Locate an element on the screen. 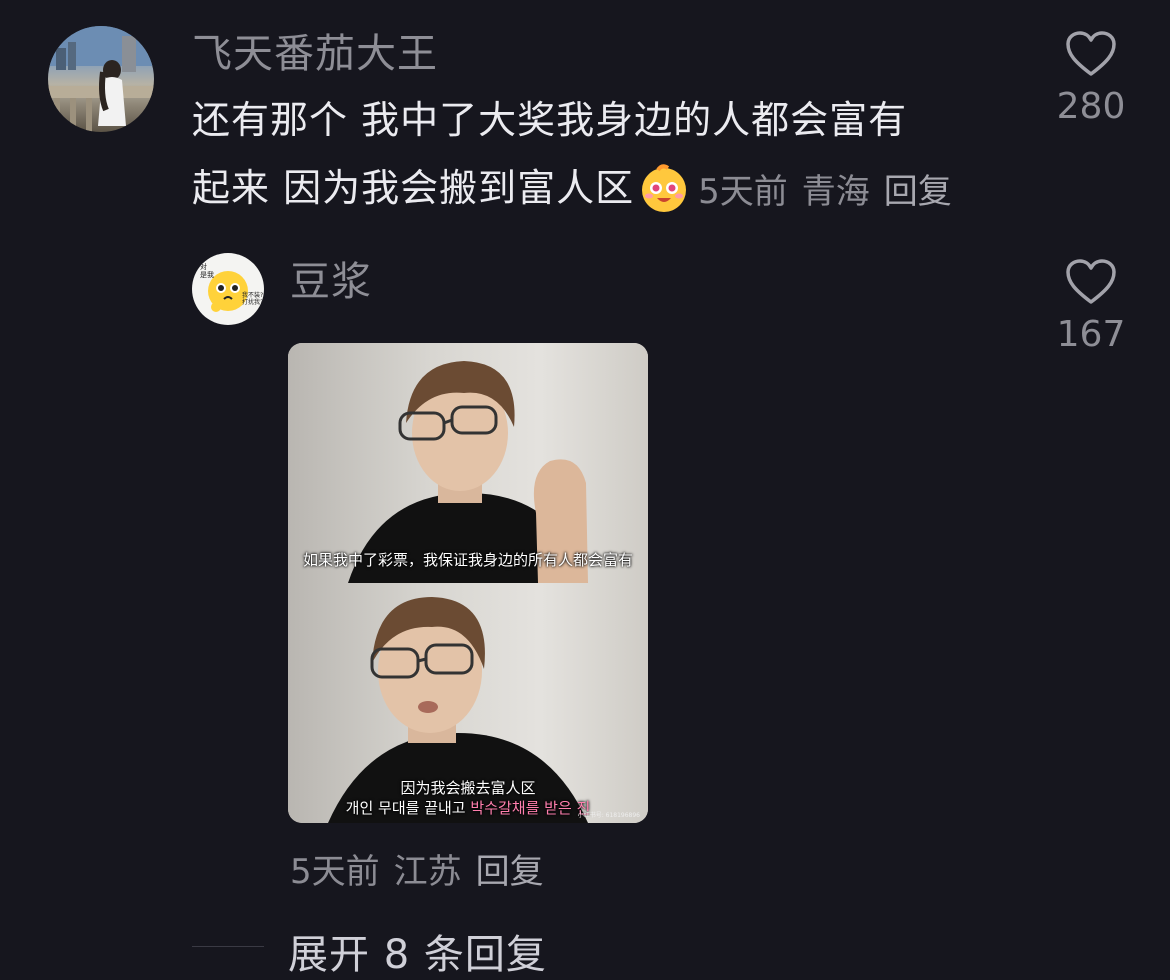  image-caption-bottom-line-1: 因为我会搬去富人区 is located at coordinates (468, 788).